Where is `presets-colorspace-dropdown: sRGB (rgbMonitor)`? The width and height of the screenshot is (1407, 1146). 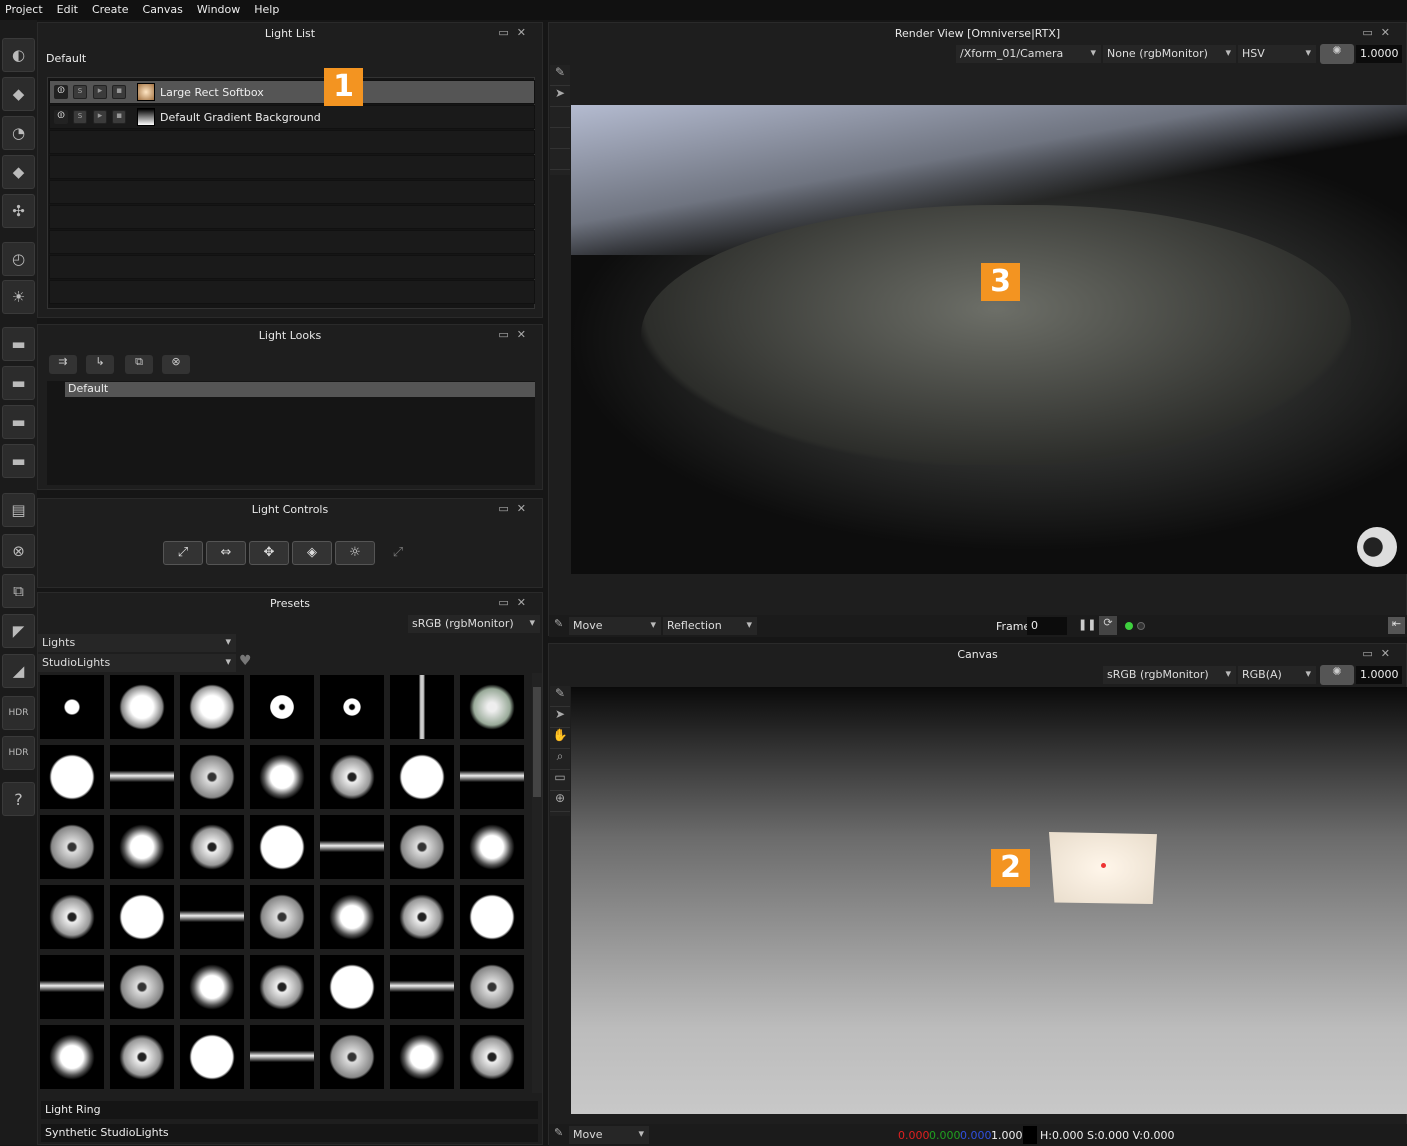
presets-colorspace-dropdown: sRGB (rgbMonitor) is located at coordinates (474, 624).